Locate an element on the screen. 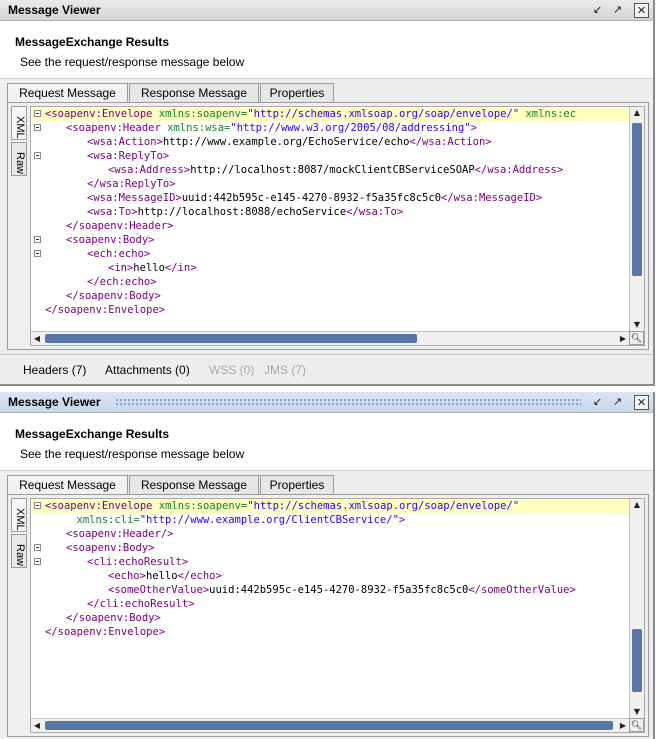 The width and height of the screenshot is (658, 739). code-line: </ech:echo> is located at coordinates (330, 282).